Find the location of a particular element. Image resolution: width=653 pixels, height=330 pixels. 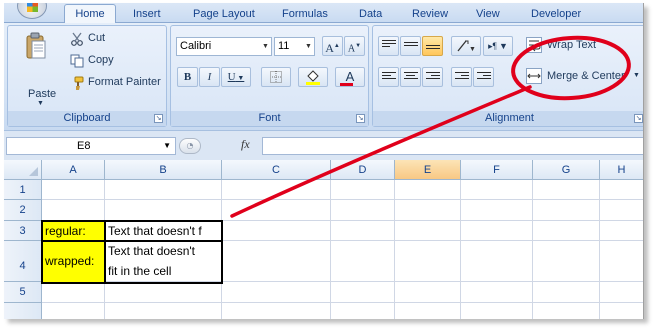

row-header-4: 4 is located at coordinates (23, 261).